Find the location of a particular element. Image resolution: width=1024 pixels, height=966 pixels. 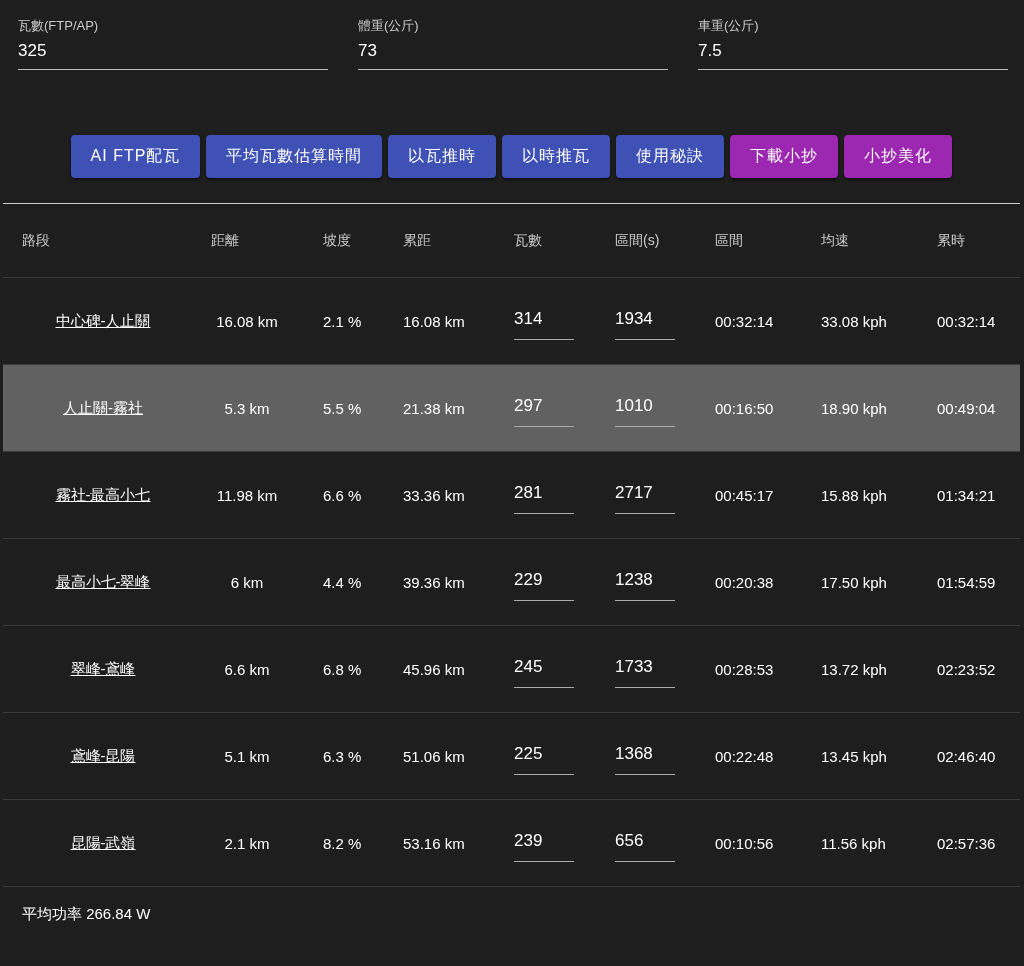

table-cell: 00:10:56 is located at coordinates (744, 843).